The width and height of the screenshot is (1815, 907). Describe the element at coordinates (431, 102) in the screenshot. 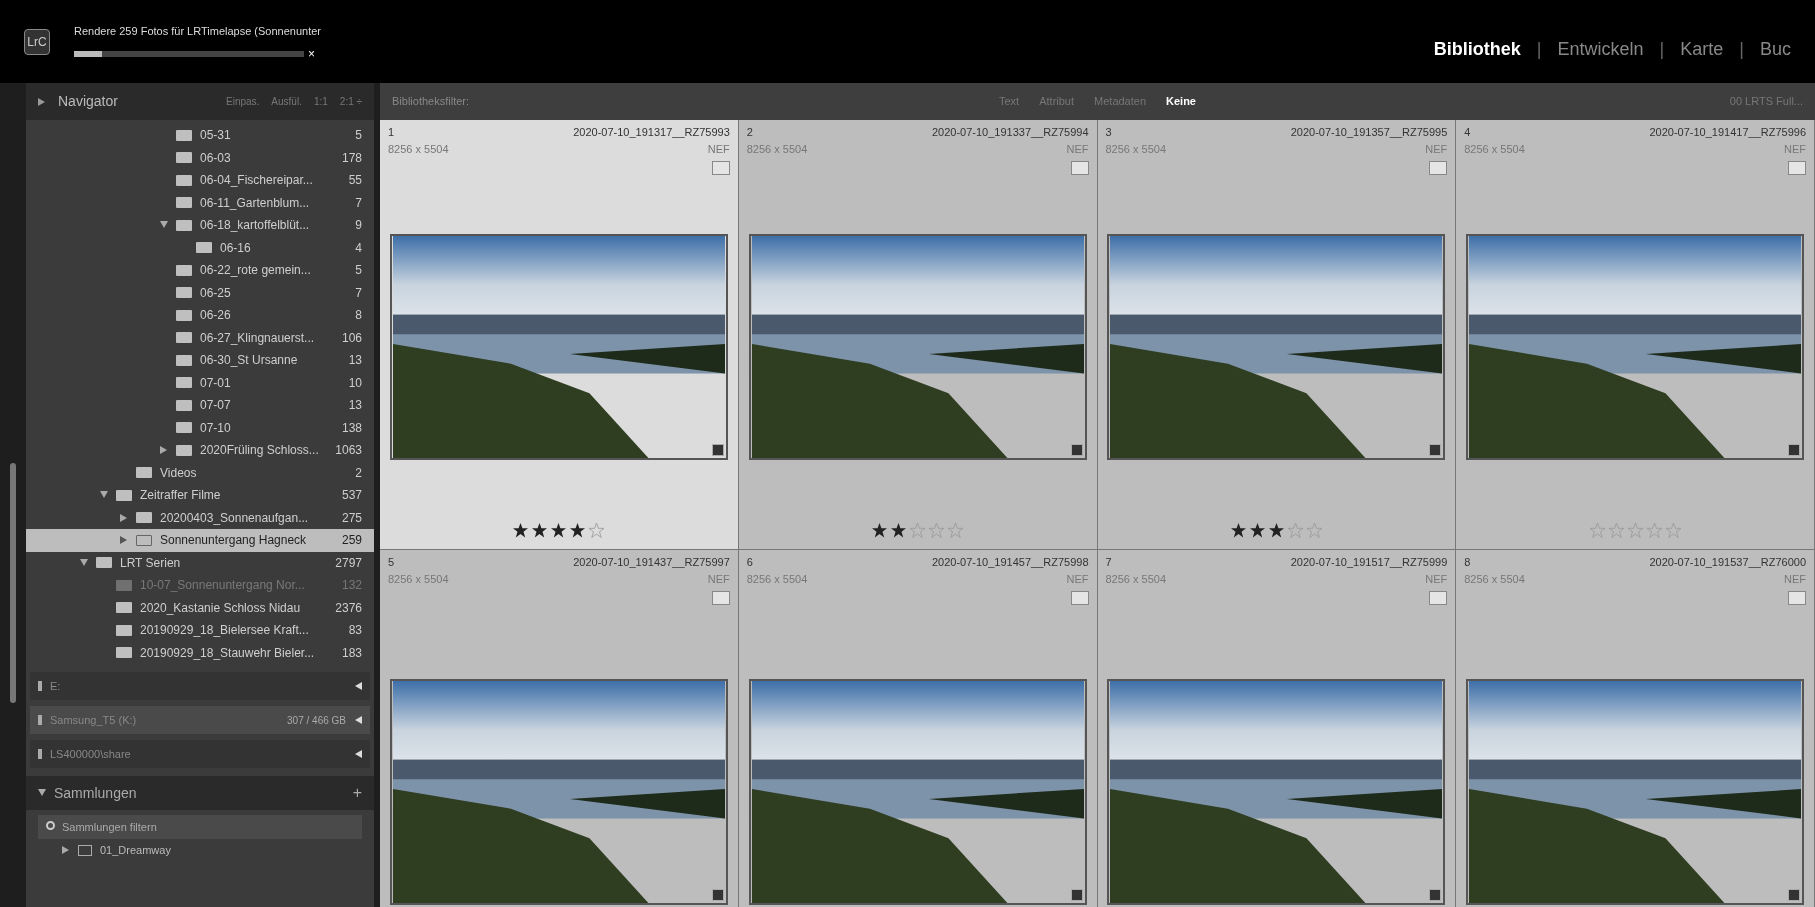

I see `filter-label: Bibliotheksfilter:` at that location.